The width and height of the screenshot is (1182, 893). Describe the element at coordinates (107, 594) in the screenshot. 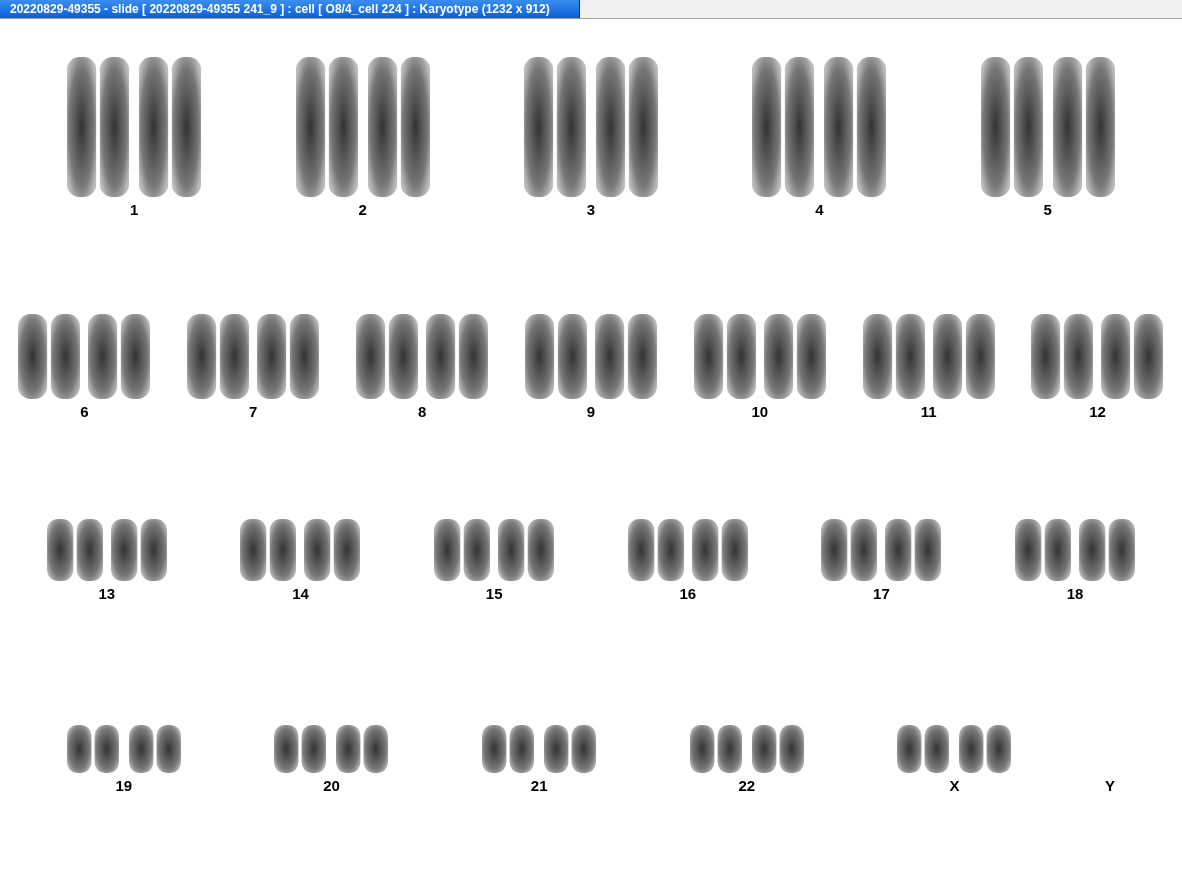

I see `chromosome-number: 13` at that location.